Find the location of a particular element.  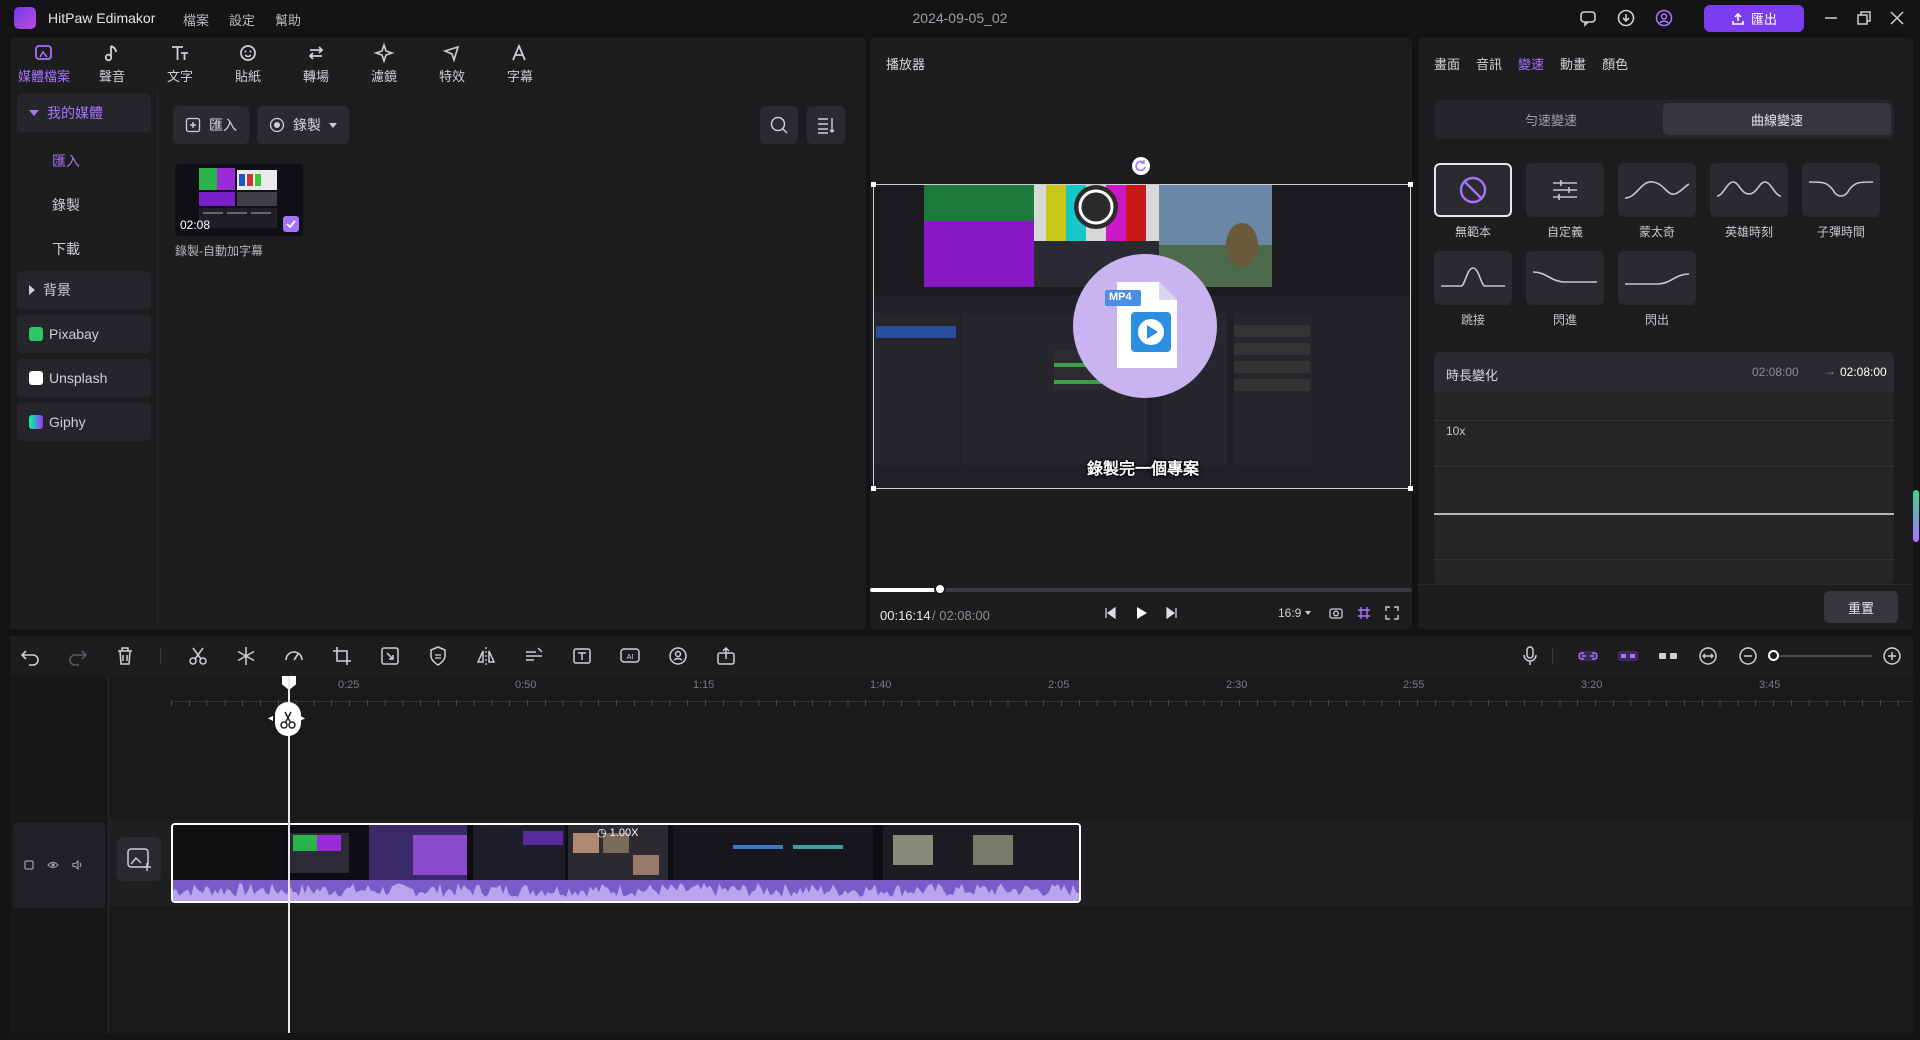

redo-icon is located at coordinates (78, 656).